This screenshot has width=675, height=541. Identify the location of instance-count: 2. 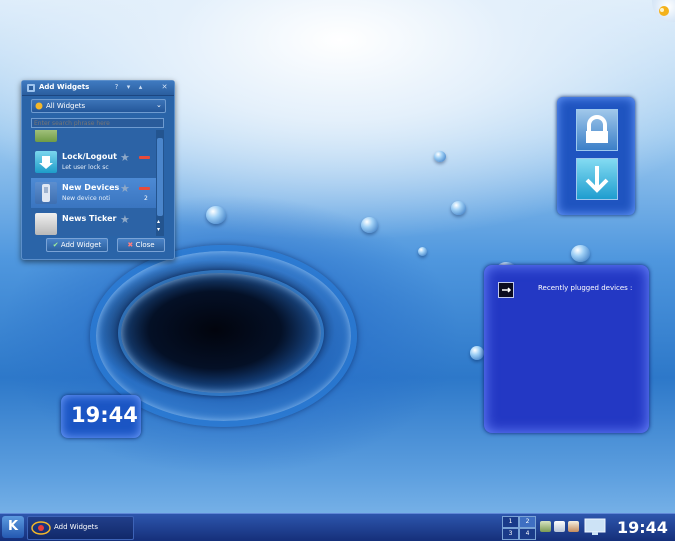
(146, 198).